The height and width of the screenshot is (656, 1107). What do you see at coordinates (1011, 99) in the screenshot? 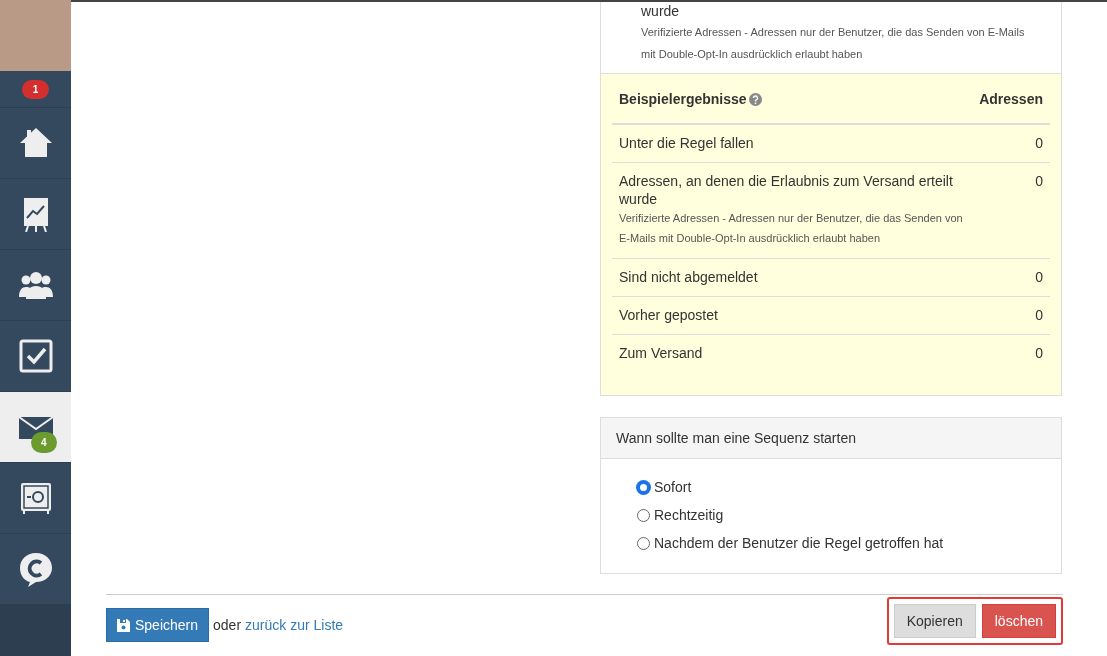
I see `column-header: Adressen` at bounding box center [1011, 99].